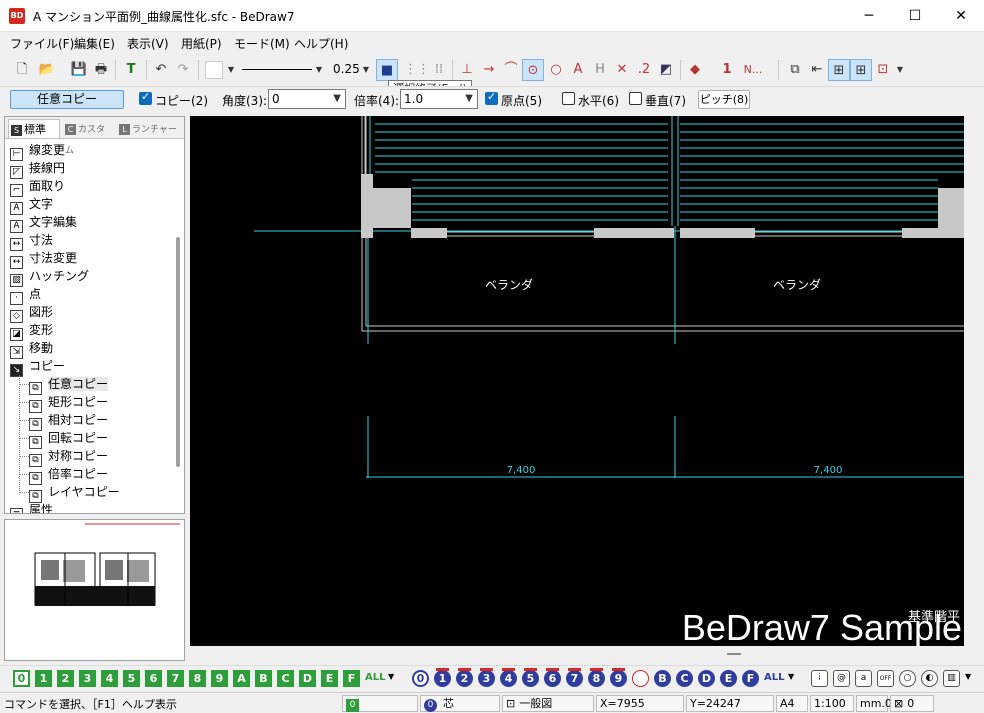 This screenshot has width=984, height=713. I want to click on tree-sub-relative-copy: ⧉ 相対コピー, so click(68, 421).